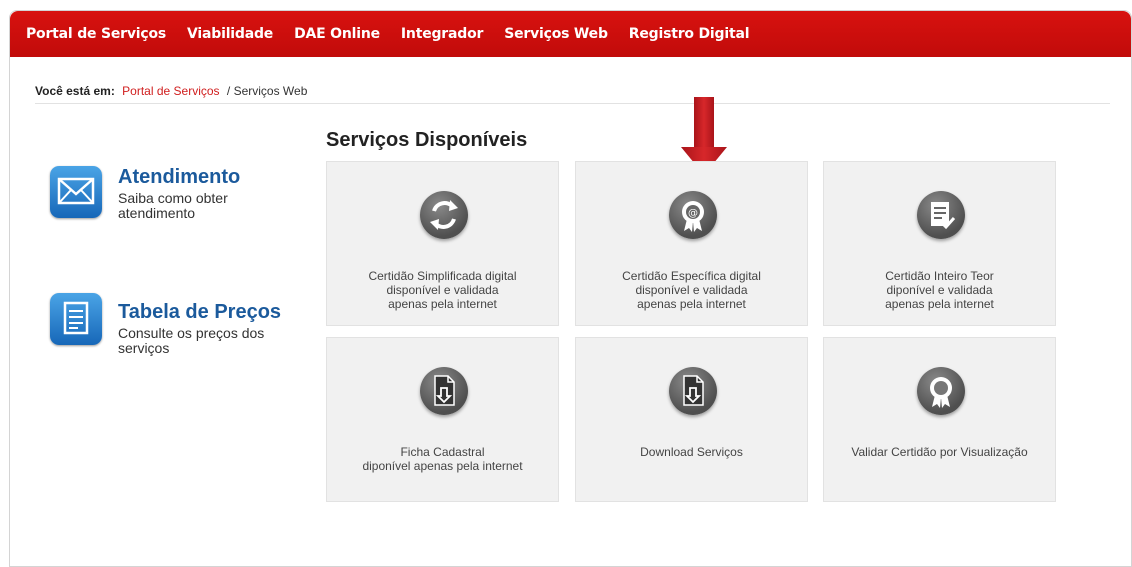 Image resolution: width=1132 pixels, height=567 pixels. I want to click on card-line1: Download Serviços, so click(691, 452).